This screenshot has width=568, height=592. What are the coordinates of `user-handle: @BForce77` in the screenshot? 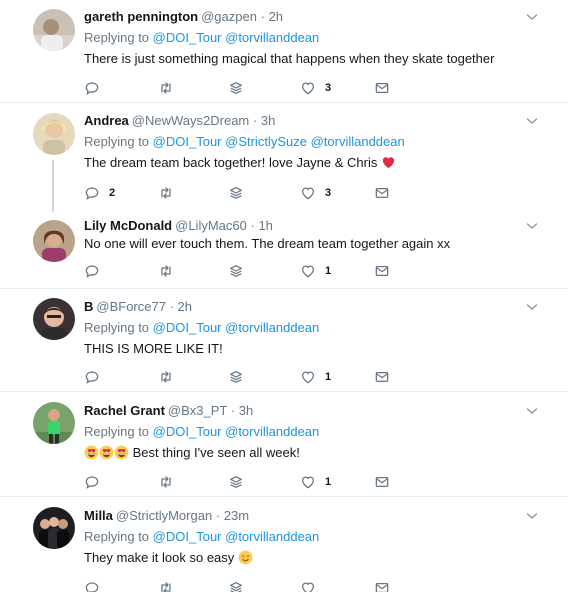 It's located at (131, 306).